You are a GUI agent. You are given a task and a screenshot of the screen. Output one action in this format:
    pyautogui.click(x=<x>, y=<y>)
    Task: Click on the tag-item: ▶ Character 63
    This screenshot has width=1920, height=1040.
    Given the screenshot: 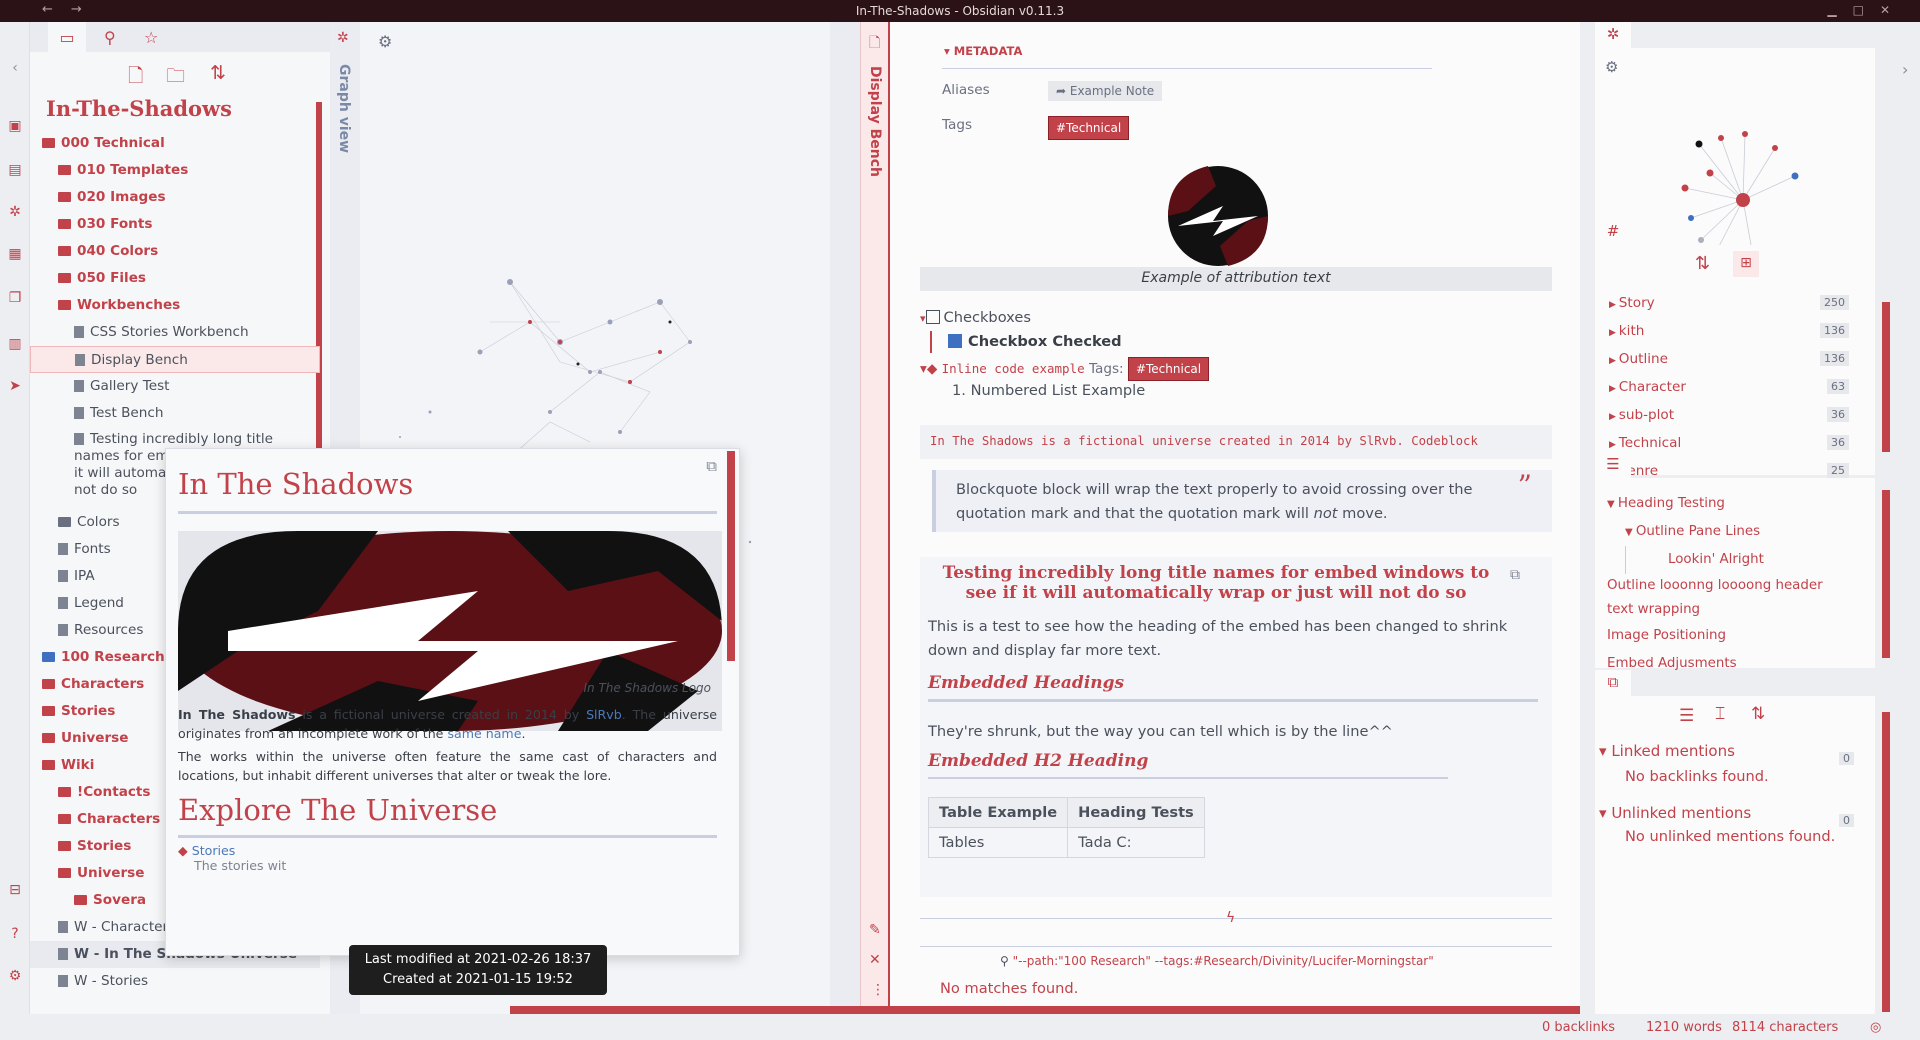 What is the action you would take?
    pyautogui.click(x=1730, y=387)
    